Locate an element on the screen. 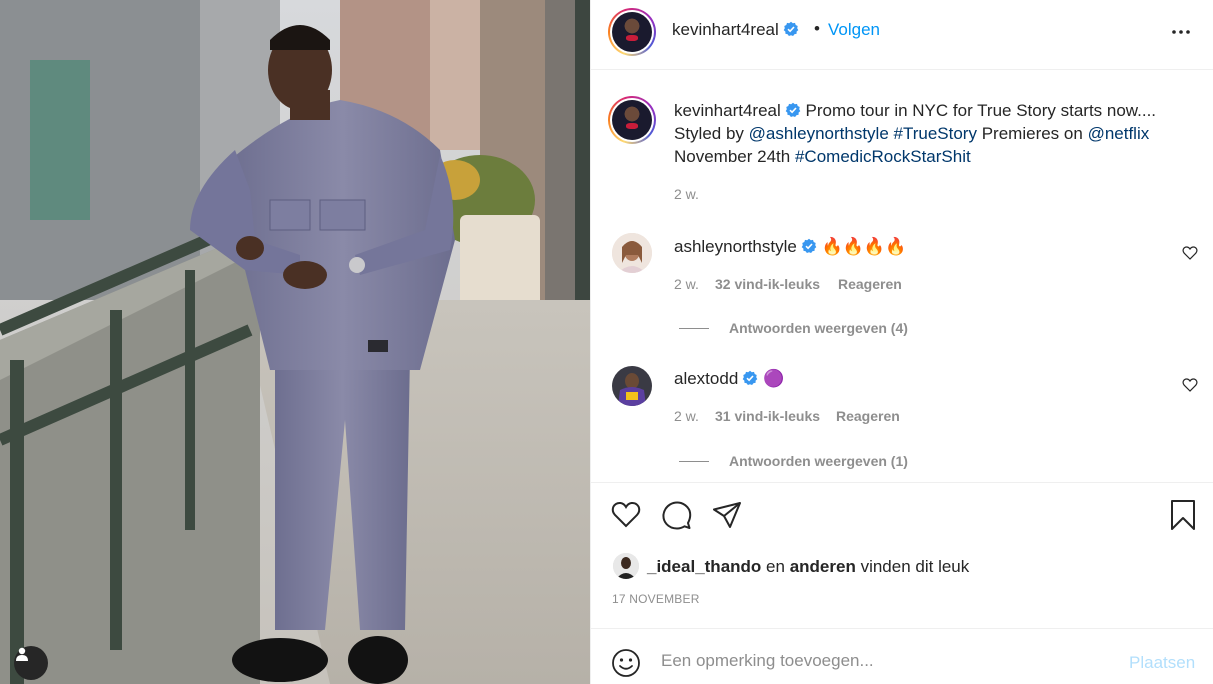  add-comment-form: Plaatsen is located at coordinates (902, 656).